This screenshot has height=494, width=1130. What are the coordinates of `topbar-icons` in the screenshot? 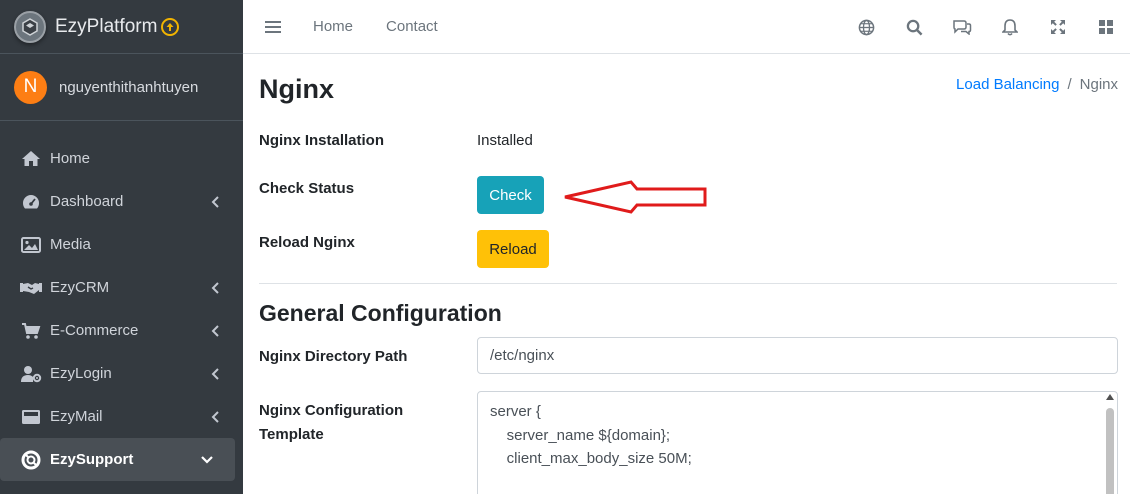 It's located at (986, 27).